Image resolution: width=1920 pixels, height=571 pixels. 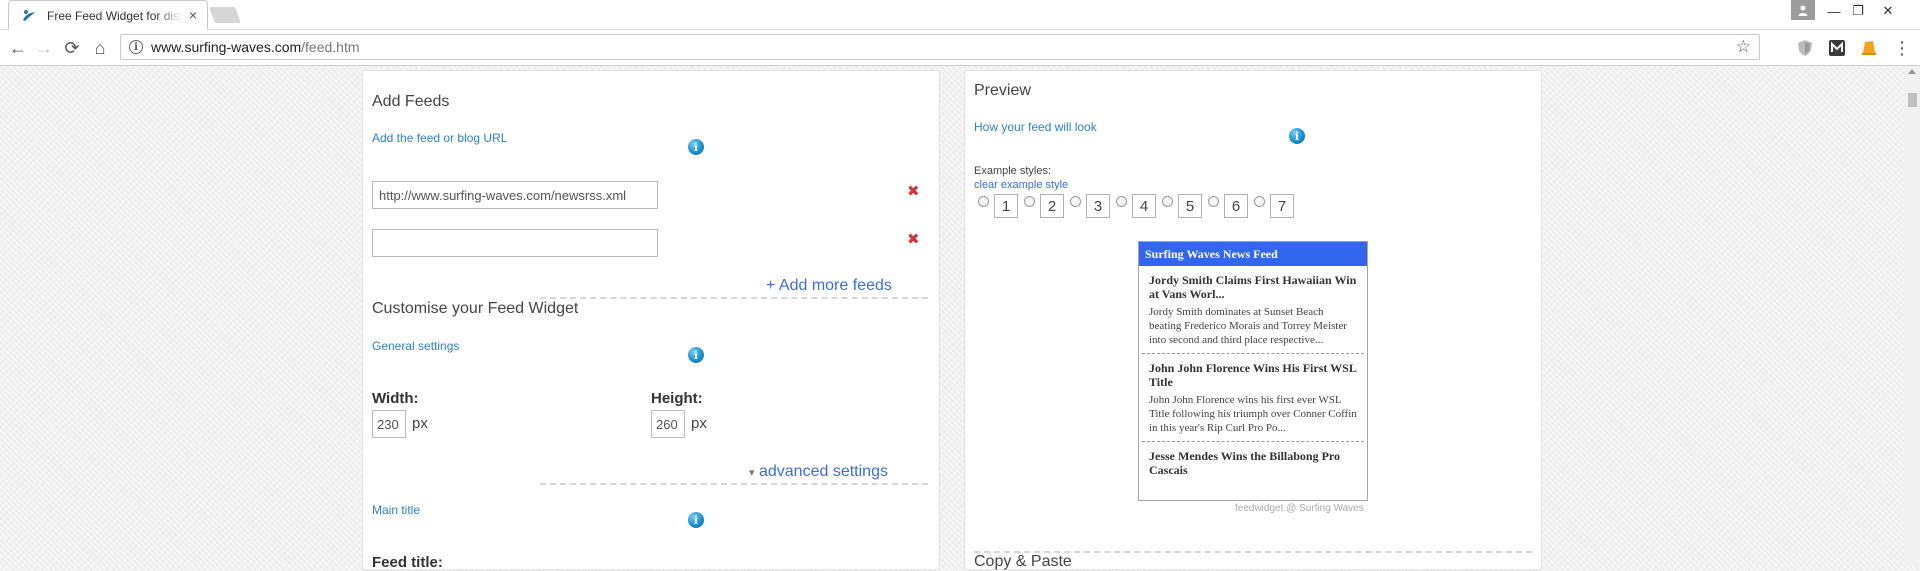 What do you see at coordinates (515, 195) in the screenshot?
I see `feed-url-input-1: http://www.surfing-waves.com/newsrss.xml` at bounding box center [515, 195].